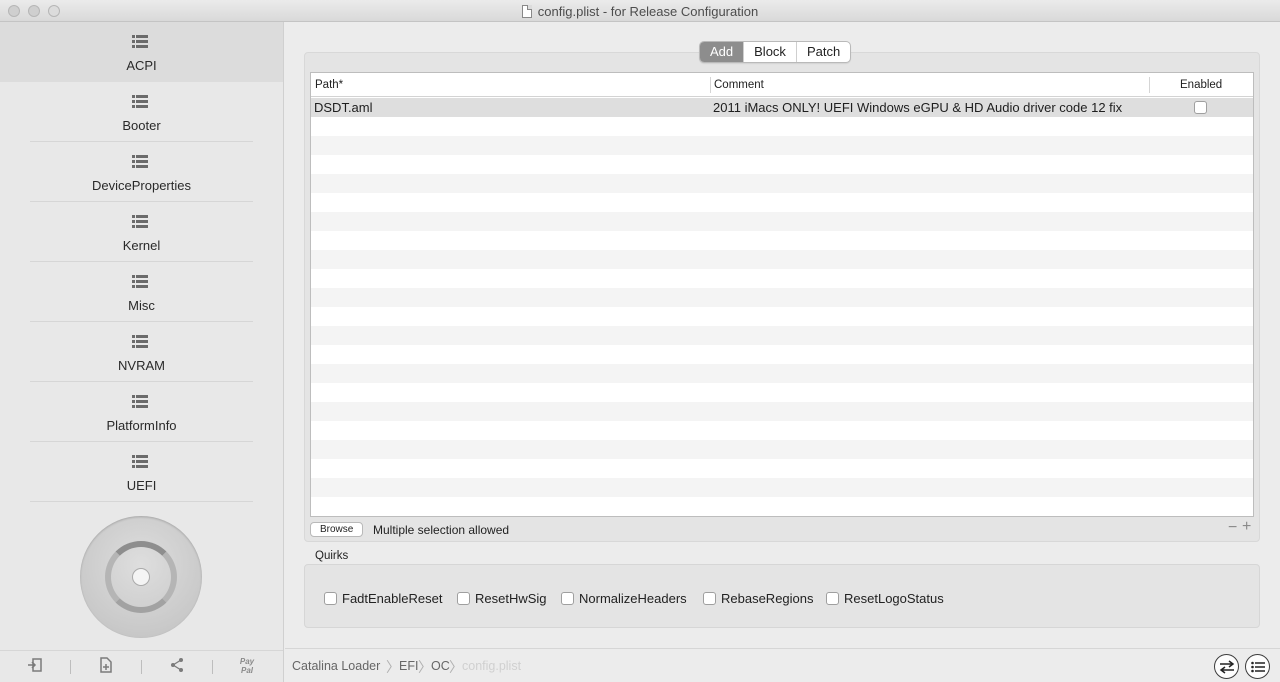 The width and height of the screenshot is (1280, 682). What do you see at coordinates (885, 598) in the screenshot?
I see `quirk-resetlogostatus: ResetLogoStatus` at bounding box center [885, 598].